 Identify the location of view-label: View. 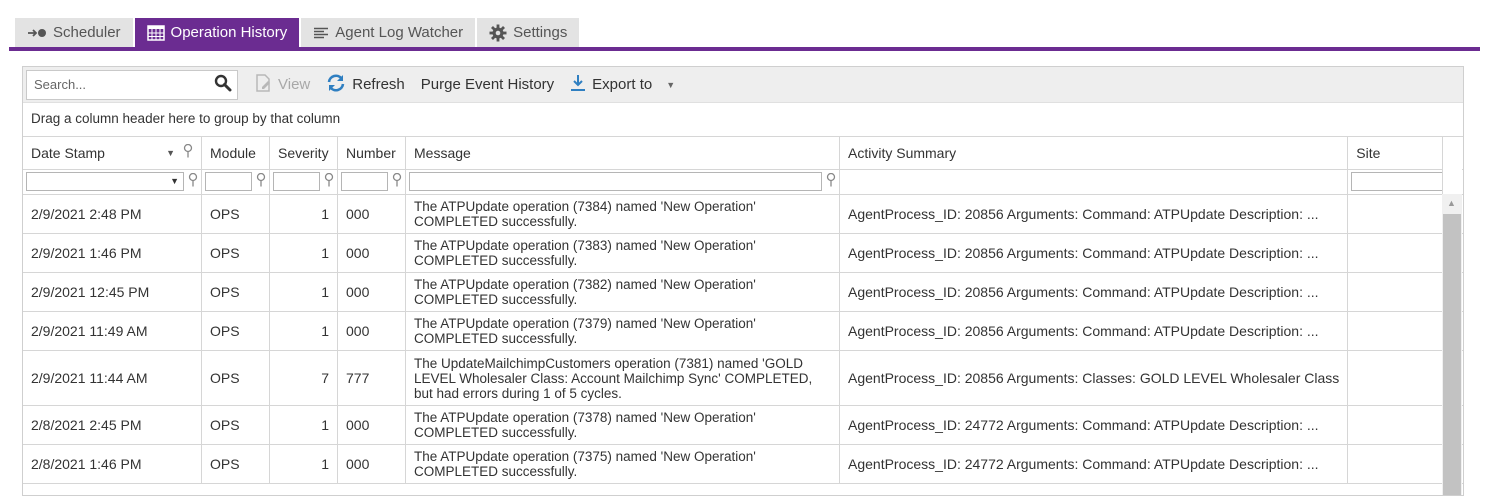
(294, 84).